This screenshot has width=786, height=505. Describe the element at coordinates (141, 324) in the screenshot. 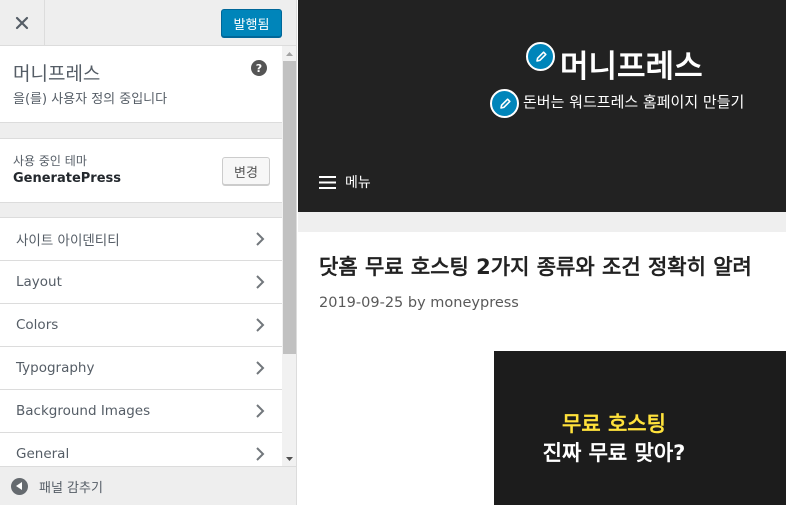

I see `section-colors: Colors` at that location.